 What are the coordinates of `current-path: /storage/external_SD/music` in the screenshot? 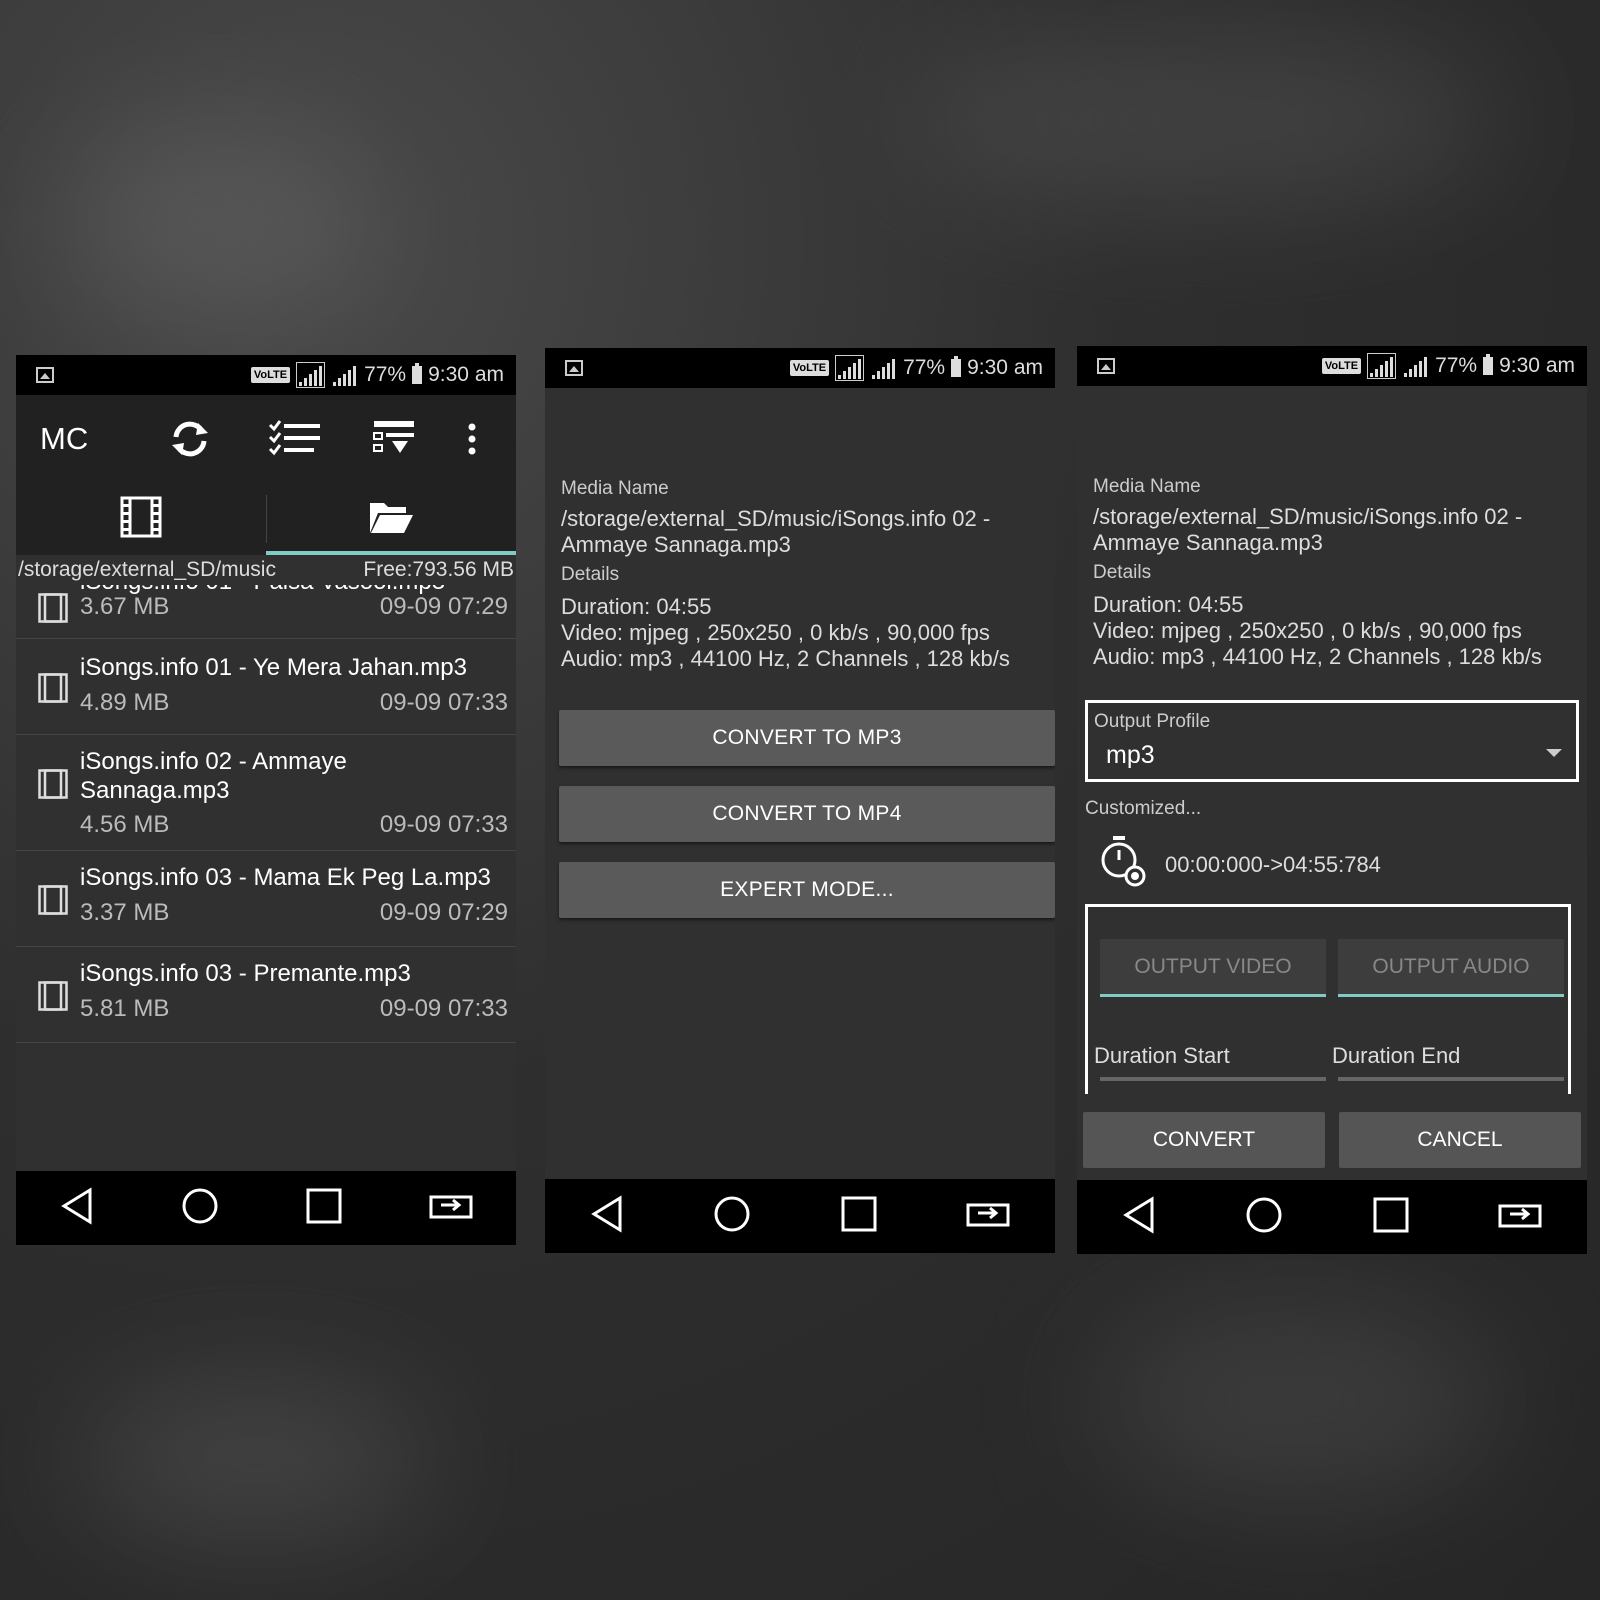 It's located at (147, 569).